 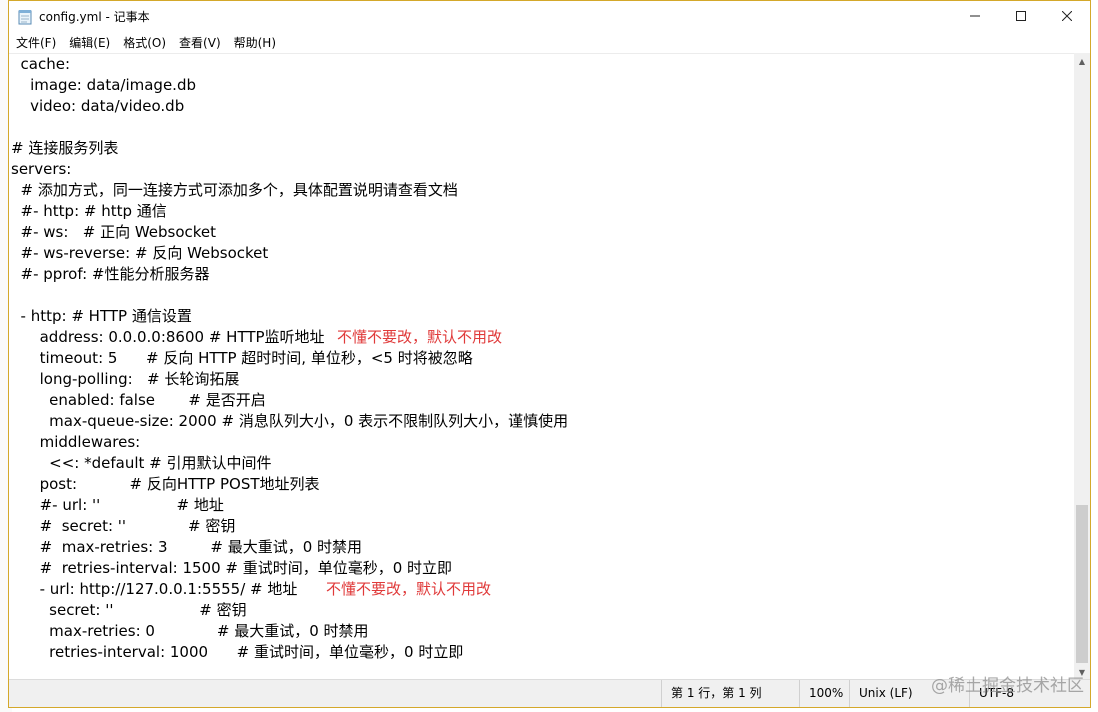 I want to click on zoom-level: 100%, so click(x=824, y=693).